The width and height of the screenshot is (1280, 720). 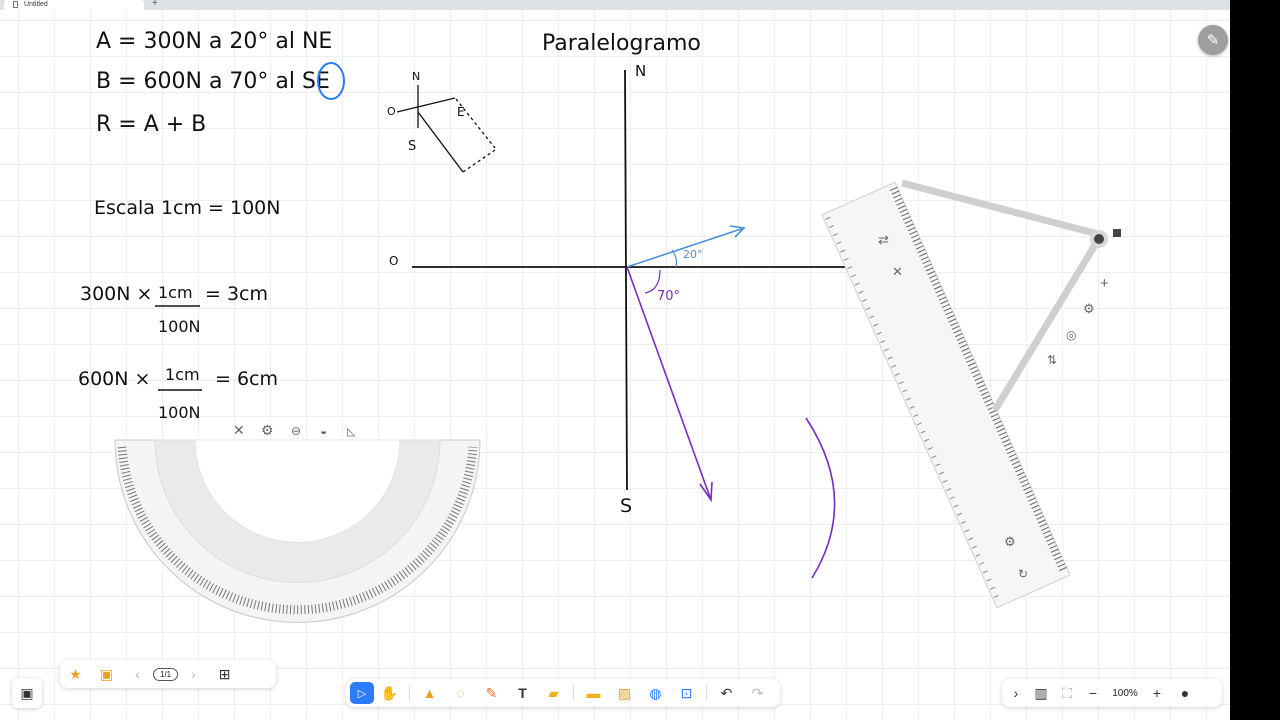 I want to click on tab-untitled: Untitled, so click(x=74, y=5).